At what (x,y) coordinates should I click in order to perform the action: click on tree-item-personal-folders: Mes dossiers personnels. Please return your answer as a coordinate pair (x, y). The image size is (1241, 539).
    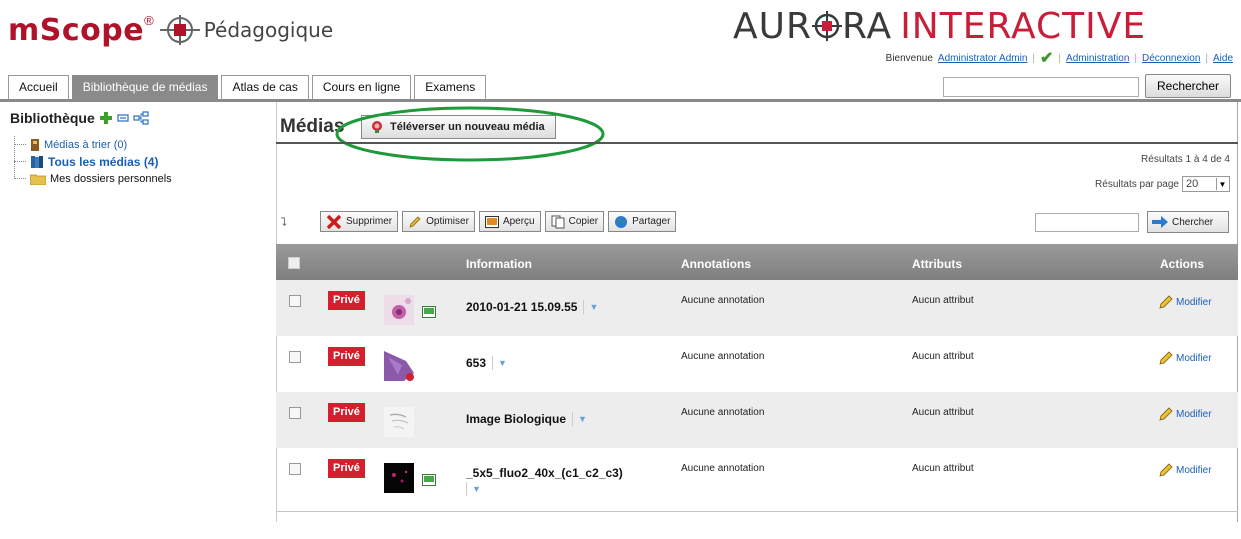
    Looking at the image, I should click on (93, 178).